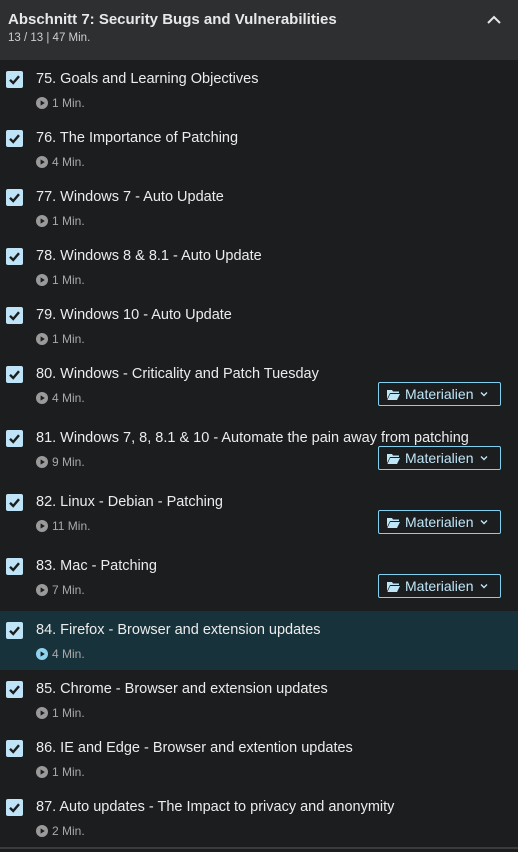 This screenshot has width=518, height=852. I want to click on lecture-item: 76. The Importance of Patching 4 Min., so click(259, 148).